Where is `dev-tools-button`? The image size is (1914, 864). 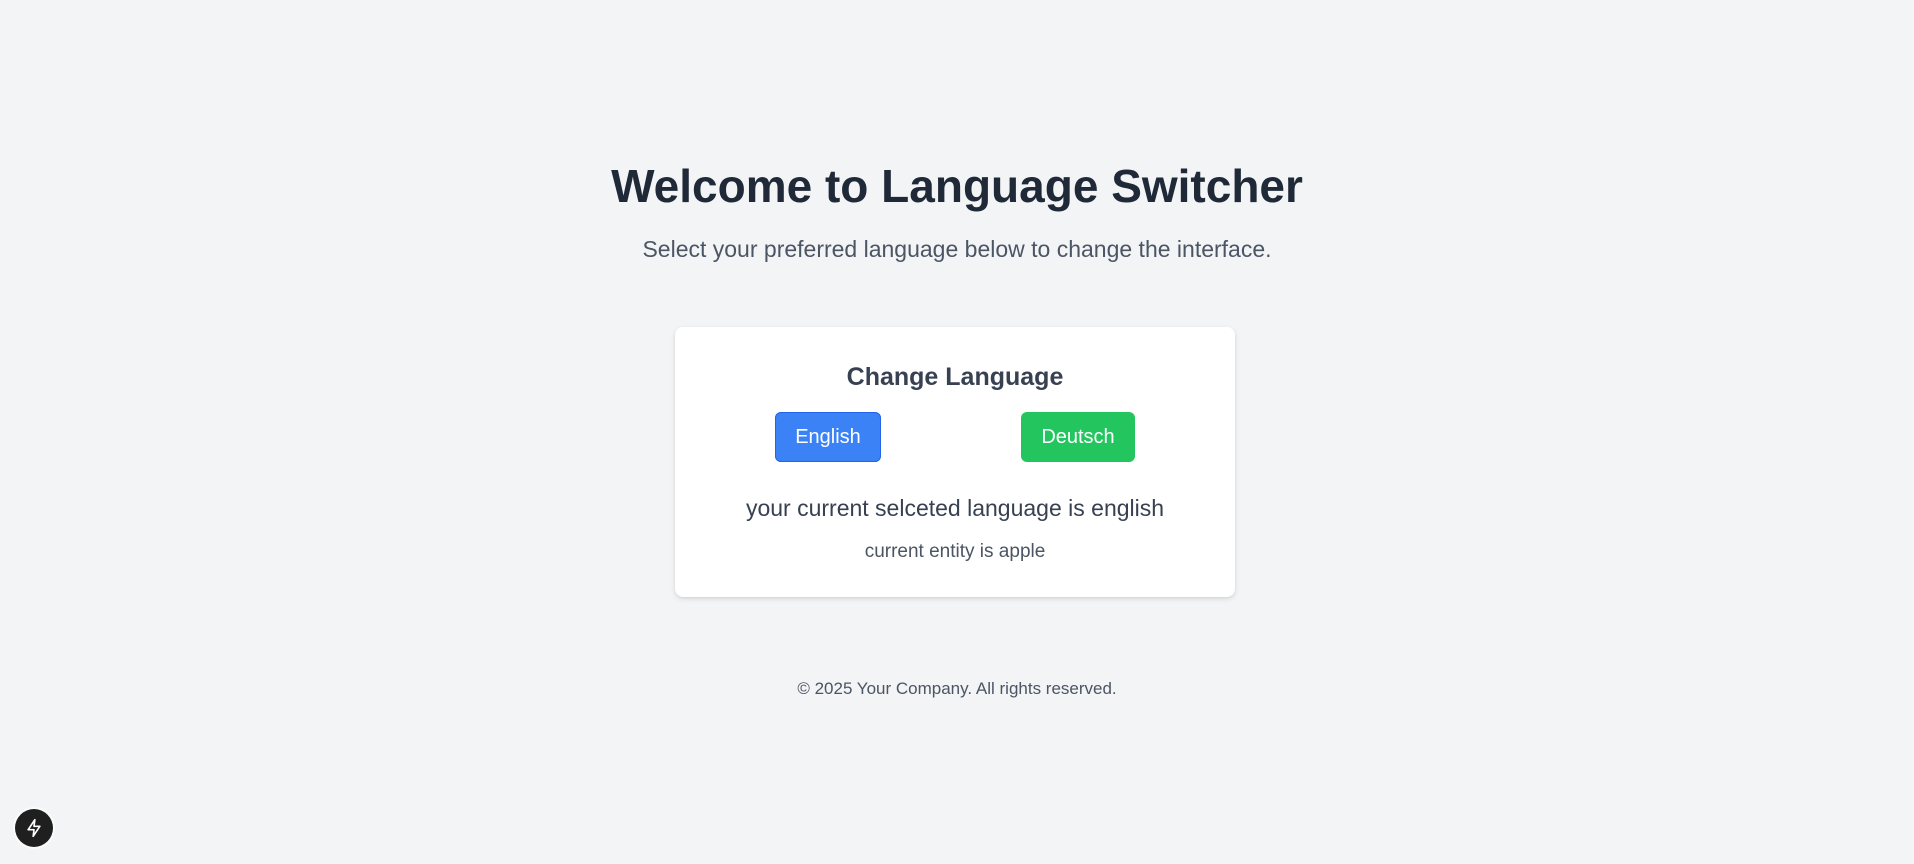 dev-tools-button is located at coordinates (34, 828).